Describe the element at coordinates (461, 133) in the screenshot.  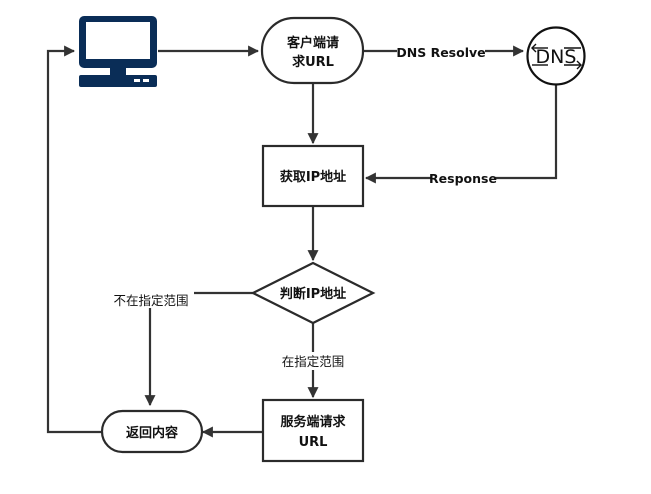
I see `edge-dns-to-get-ip` at that location.